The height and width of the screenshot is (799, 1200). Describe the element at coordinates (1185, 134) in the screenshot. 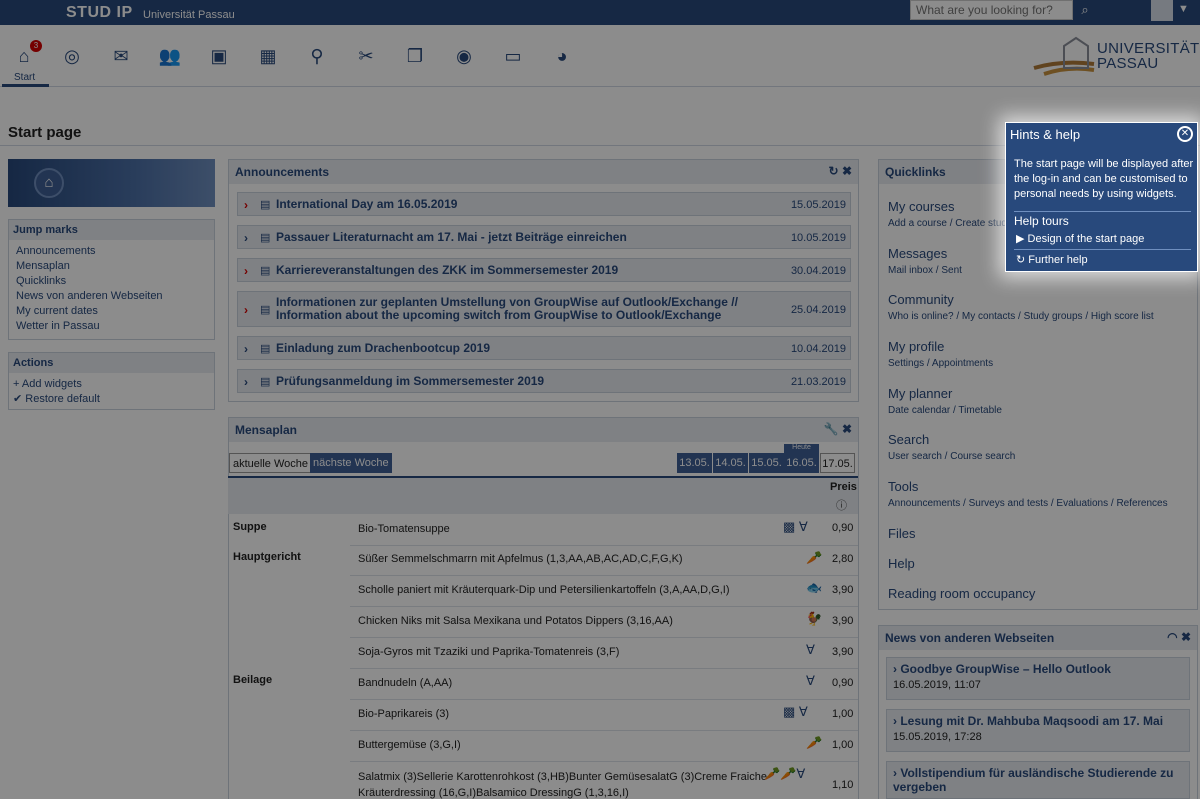

I see `close-icon: ✕` at that location.